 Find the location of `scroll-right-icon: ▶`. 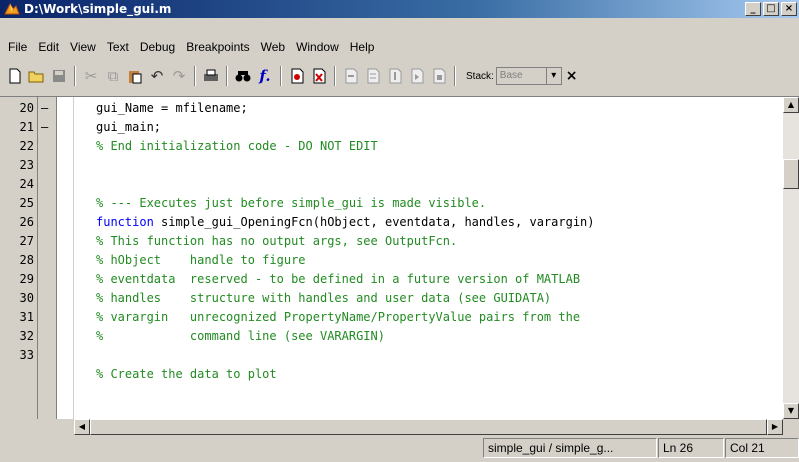

scroll-right-icon: ▶ is located at coordinates (775, 427).